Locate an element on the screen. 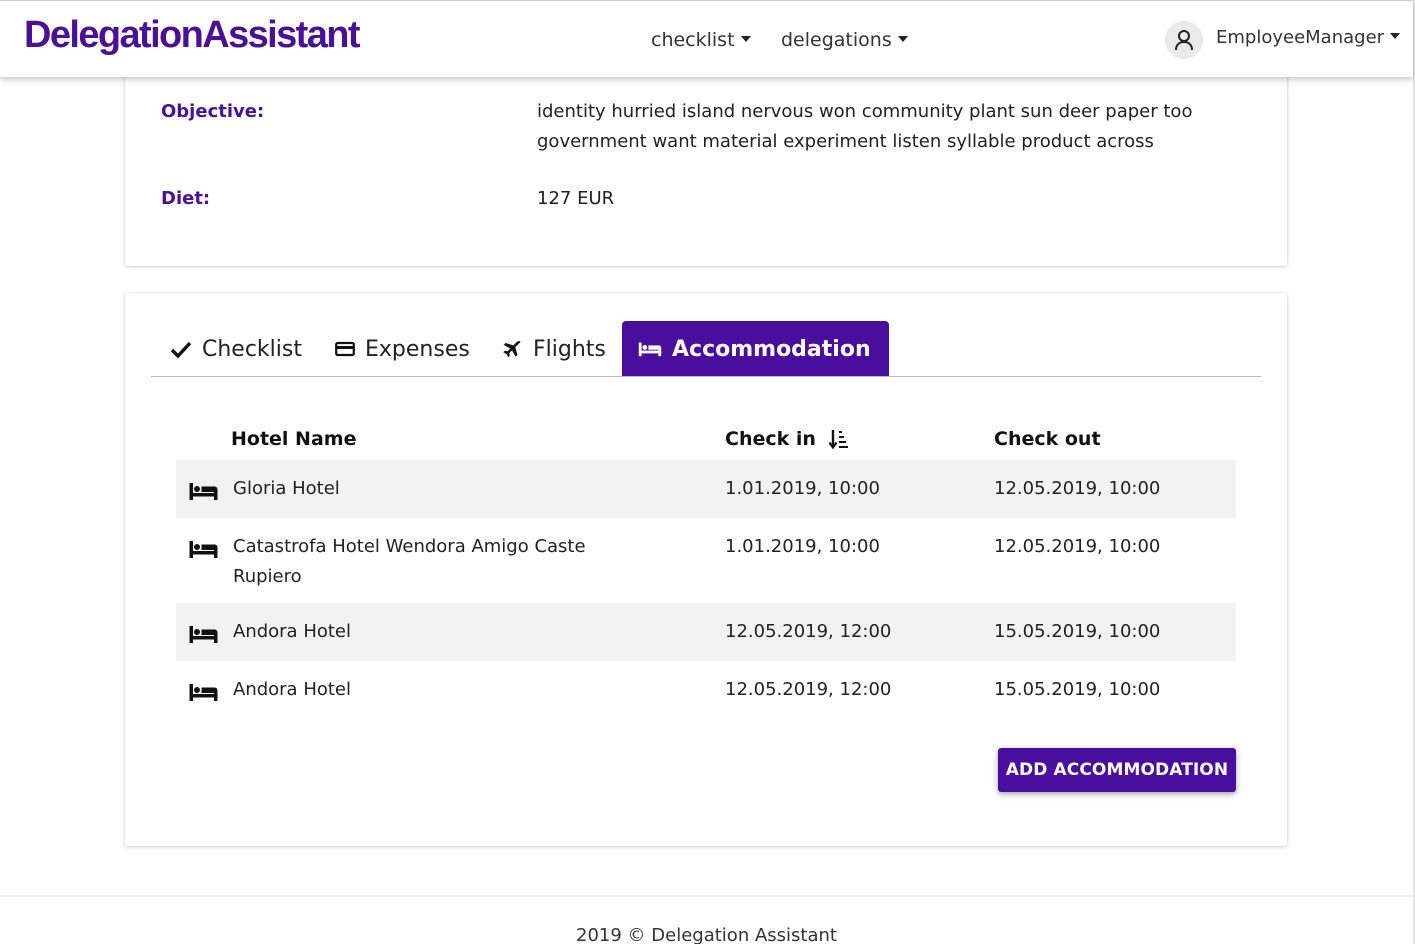 The image size is (1415, 944). nav-checklist-dropdown: checklist is located at coordinates (701, 40).